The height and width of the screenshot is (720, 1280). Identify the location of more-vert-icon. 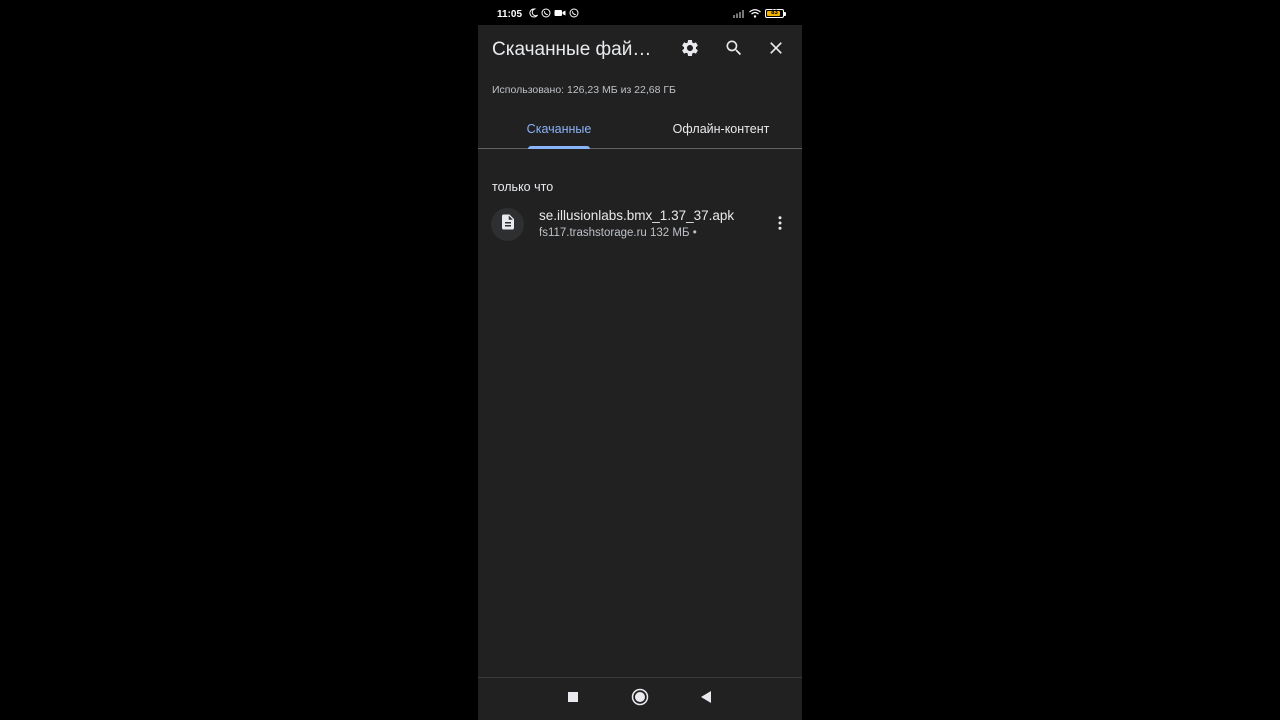
(780, 225).